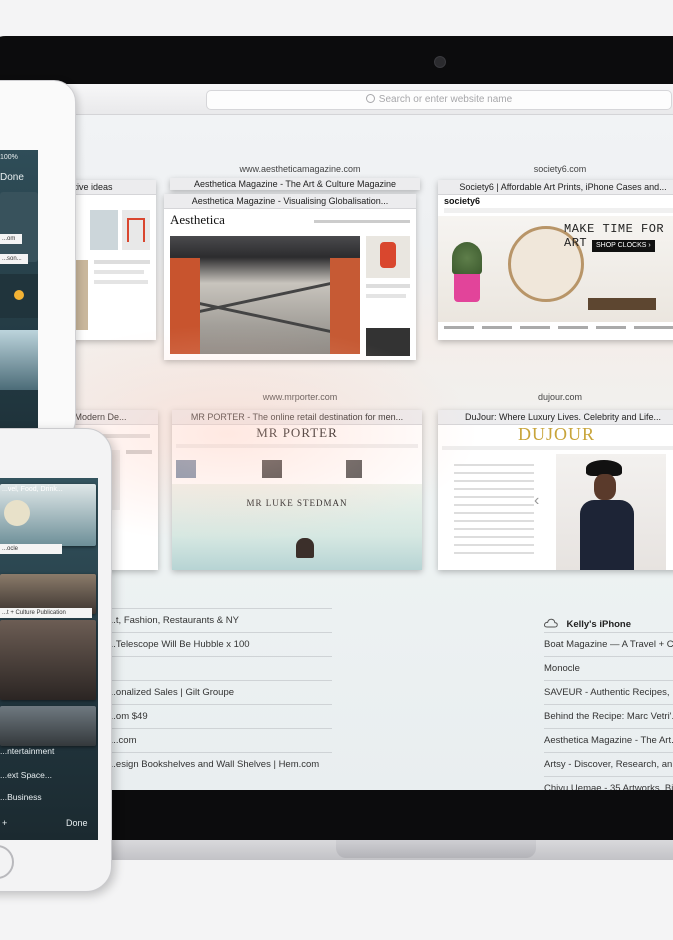  I want to click on tab-label: ...t + Culture Publication, so click(46, 613).